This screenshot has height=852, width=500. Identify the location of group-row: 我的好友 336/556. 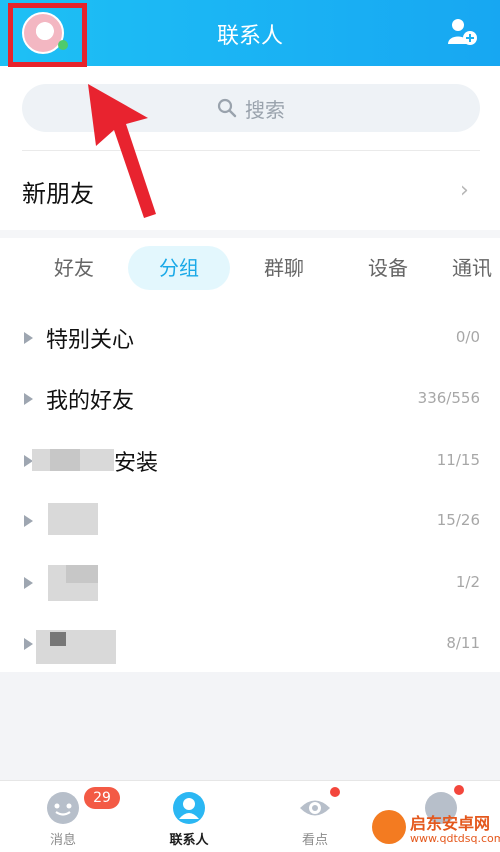
(250, 399).